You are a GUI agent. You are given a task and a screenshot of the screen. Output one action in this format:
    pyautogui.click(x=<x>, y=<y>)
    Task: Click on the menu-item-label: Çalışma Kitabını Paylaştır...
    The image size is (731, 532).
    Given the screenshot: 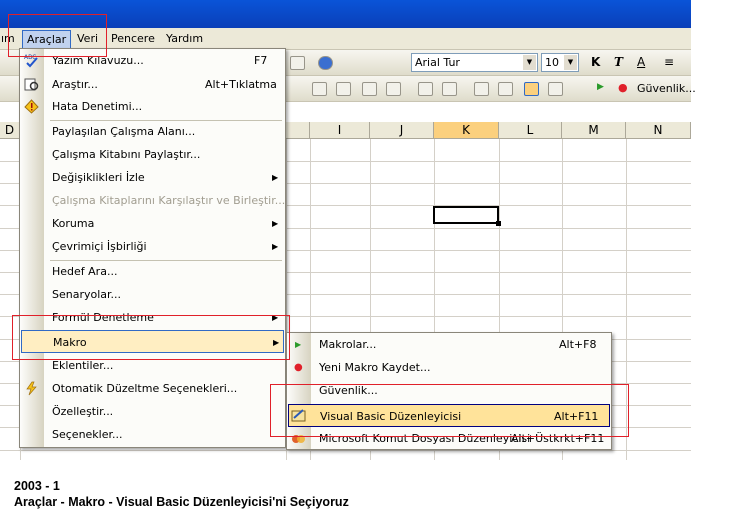 What is the action you would take?
    pyautogui.click(x=126, y=154)
    